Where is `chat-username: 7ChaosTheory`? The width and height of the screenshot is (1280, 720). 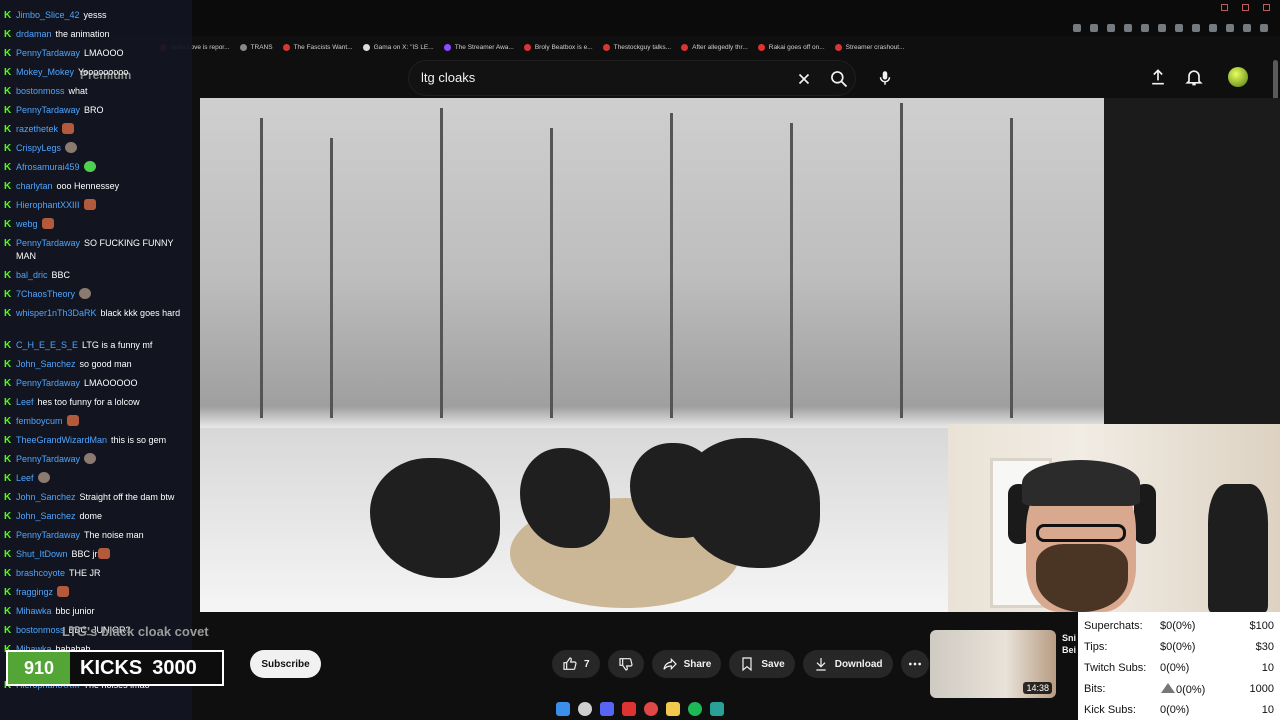
chat-username: 7ChaosTheory is located at coordinates (45, 294).